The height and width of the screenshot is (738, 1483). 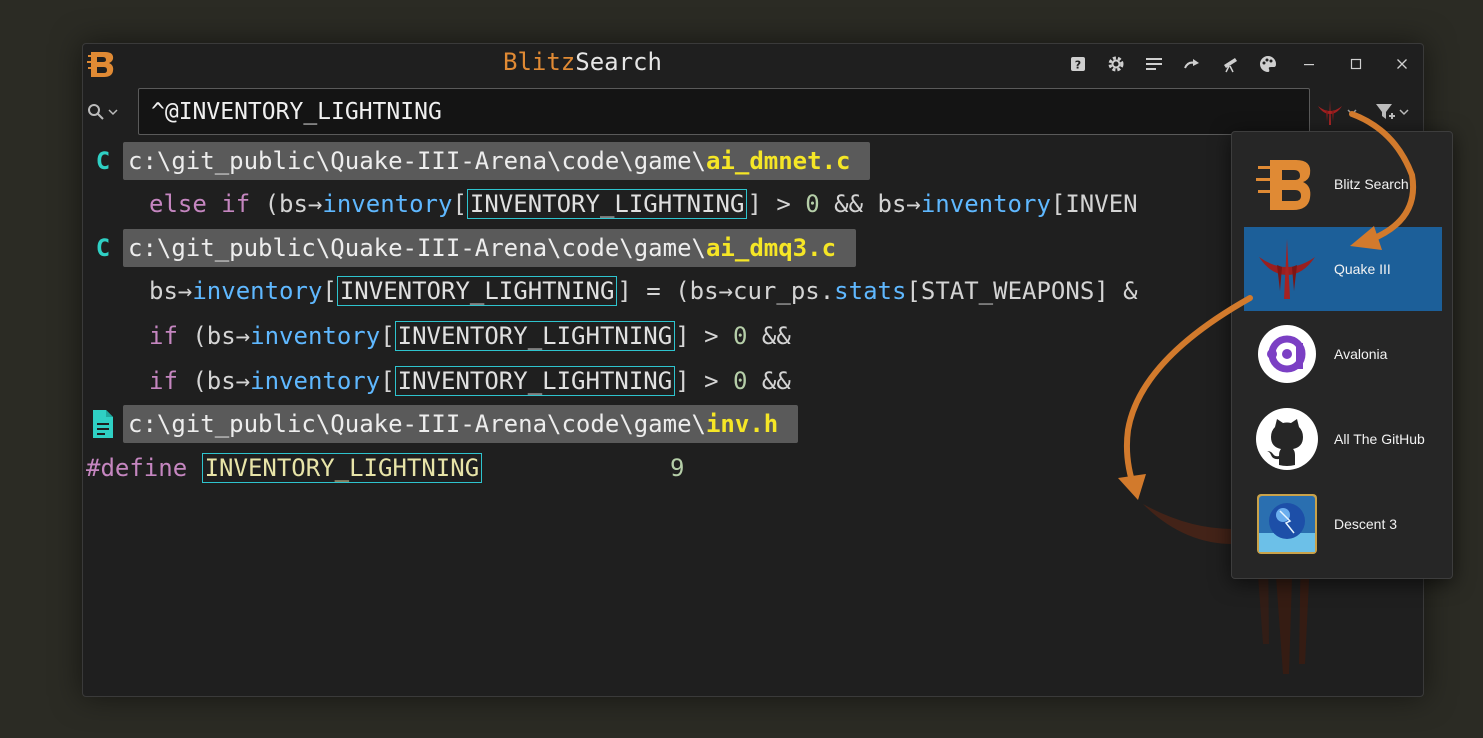 I want to click on gear-icon, so click(x=1116, y=64).